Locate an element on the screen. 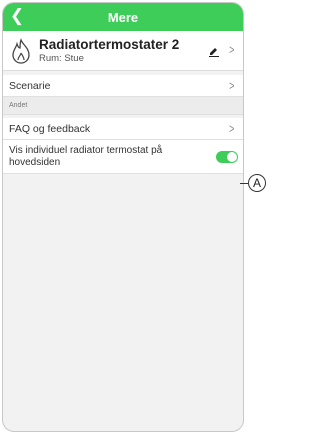 The image size is (320, 434). device-room: Rum: Stue is located at coordinates (61, 58).